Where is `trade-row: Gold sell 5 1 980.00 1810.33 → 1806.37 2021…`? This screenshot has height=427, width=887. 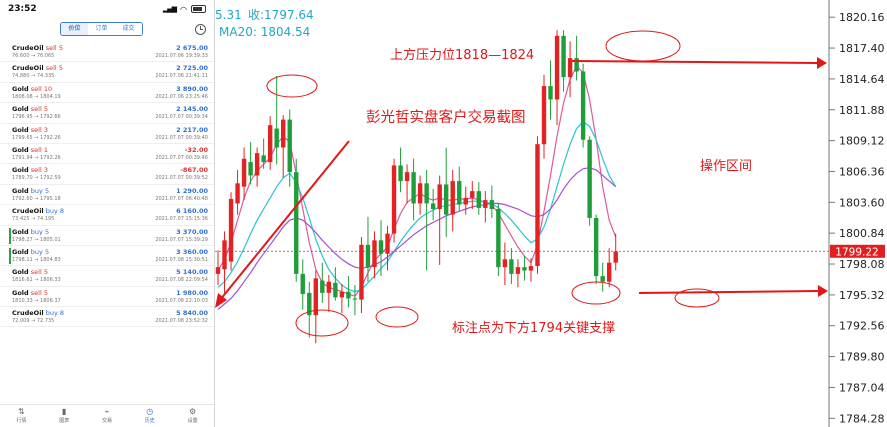 trade-row: Gold sell 5 1 980.00 1810.33 → 1806.37 2021… is located at coordinates (107, 297).